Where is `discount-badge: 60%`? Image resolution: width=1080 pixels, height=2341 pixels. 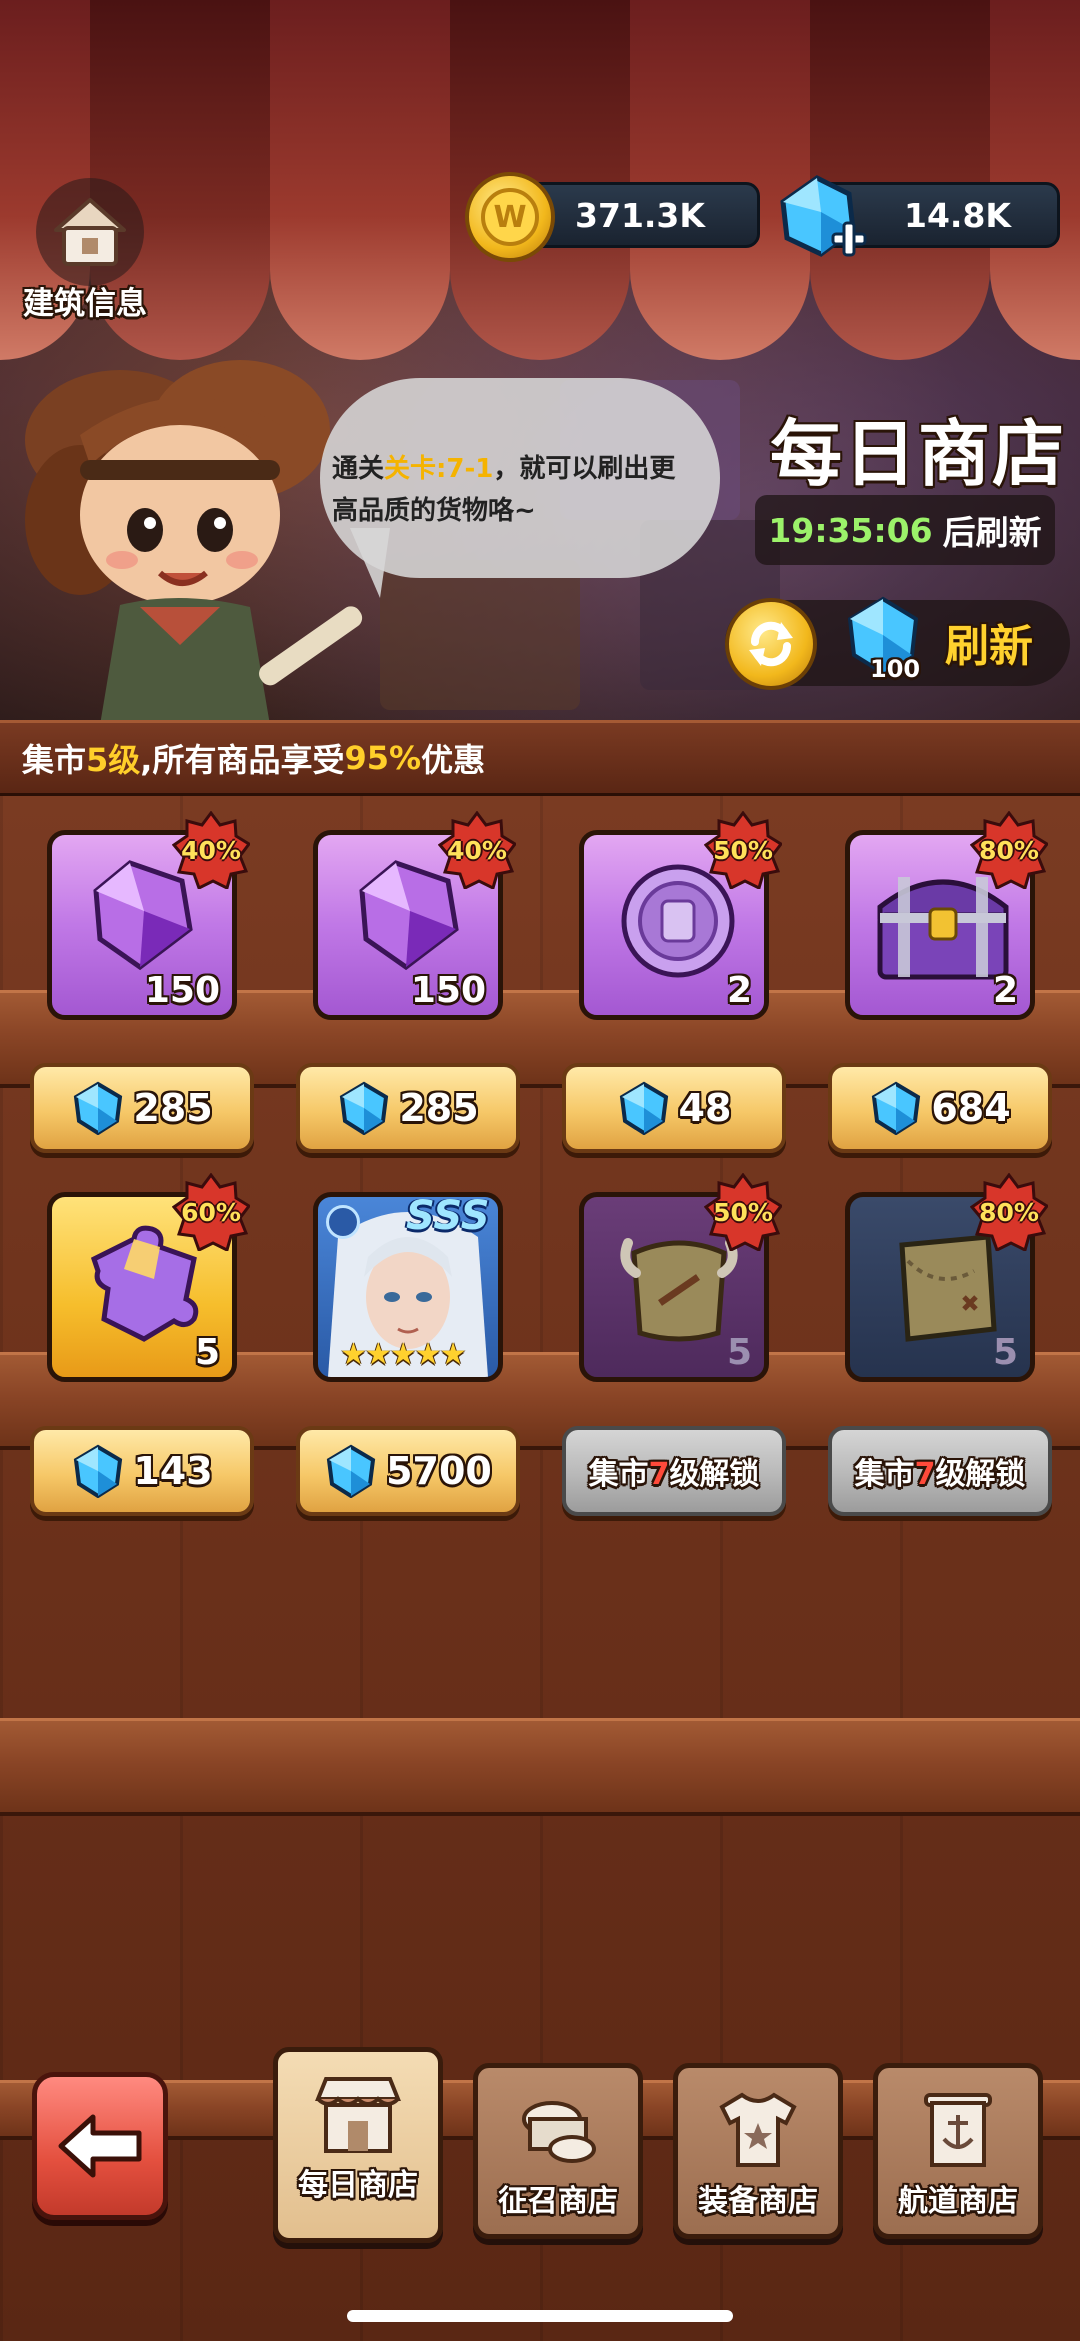 discount-badge: 60% is located at coordinates (211, 1212).